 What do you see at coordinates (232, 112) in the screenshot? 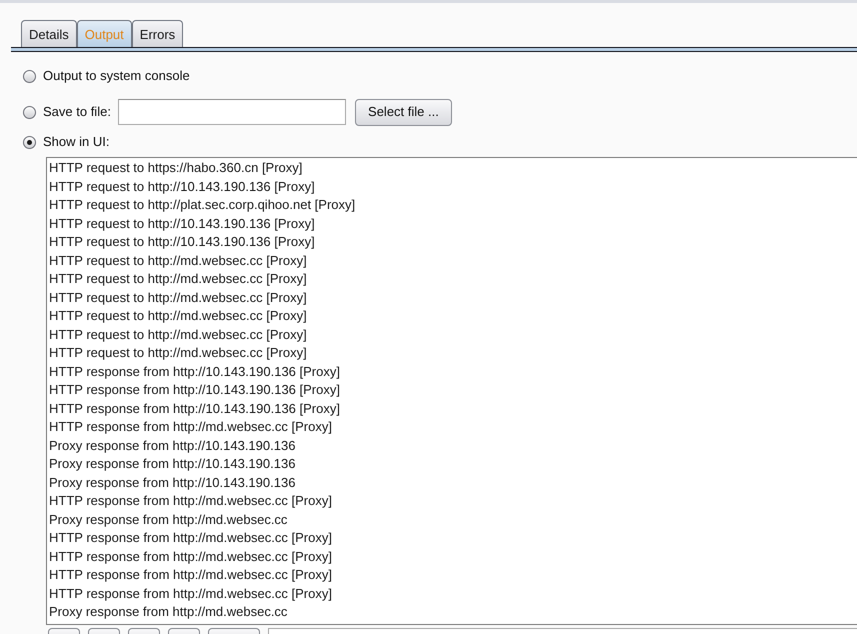
I see `file-path-field` at bounding box center [232, 112].